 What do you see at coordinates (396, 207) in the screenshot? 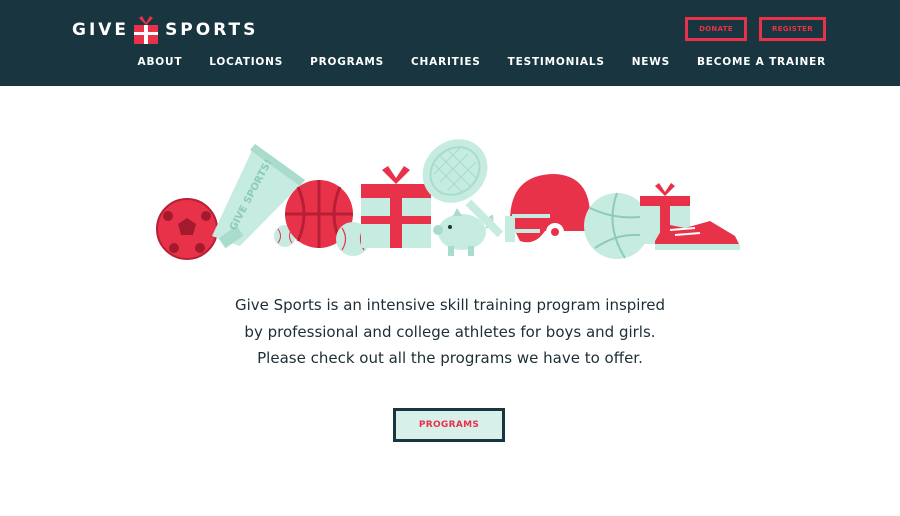
I see `gift-box-icon` at bounding box center [396, 207].